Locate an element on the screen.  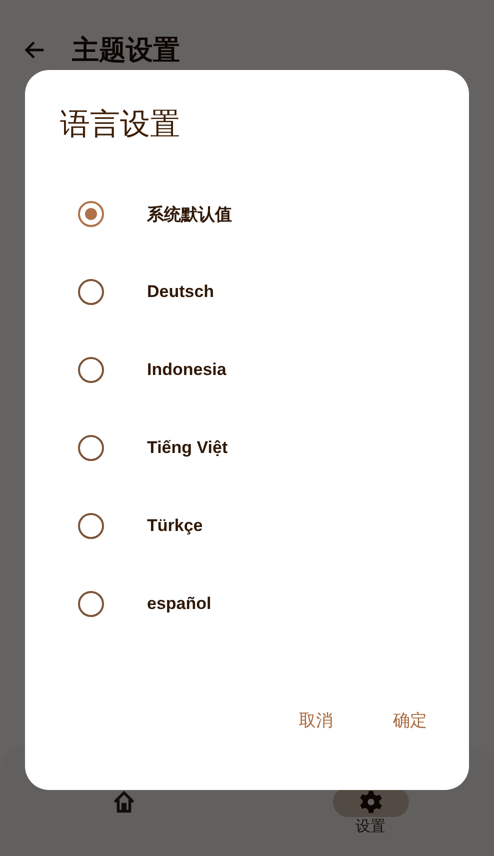
option-label: Tiếng Việt is located at coordinates (187, 448).